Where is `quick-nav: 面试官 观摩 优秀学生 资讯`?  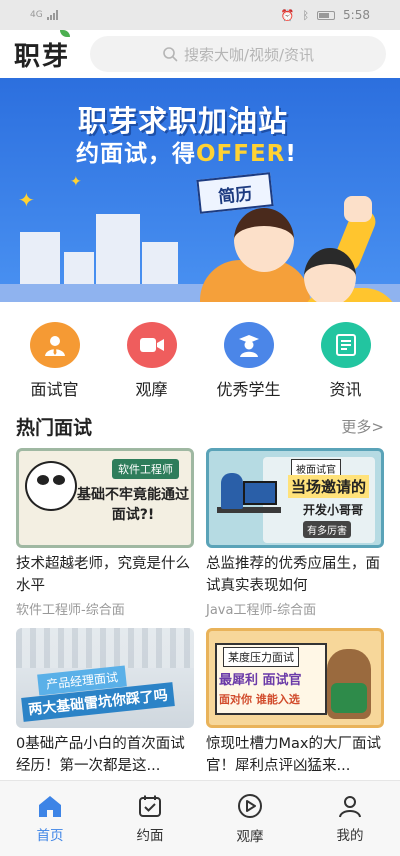
quick-nav: 面试官 观摩 优秀学生 资讯 is located at coordinates (200, 351).